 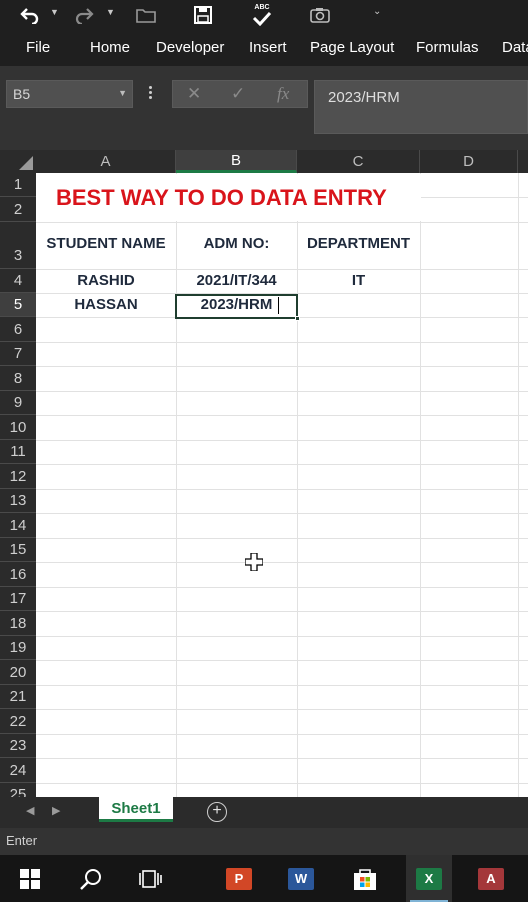 What do you see at coordinates (236, 243) in the screenshot?
I see `header-cell-adm-no: ADM NO:` at bounding box center [236, 243].